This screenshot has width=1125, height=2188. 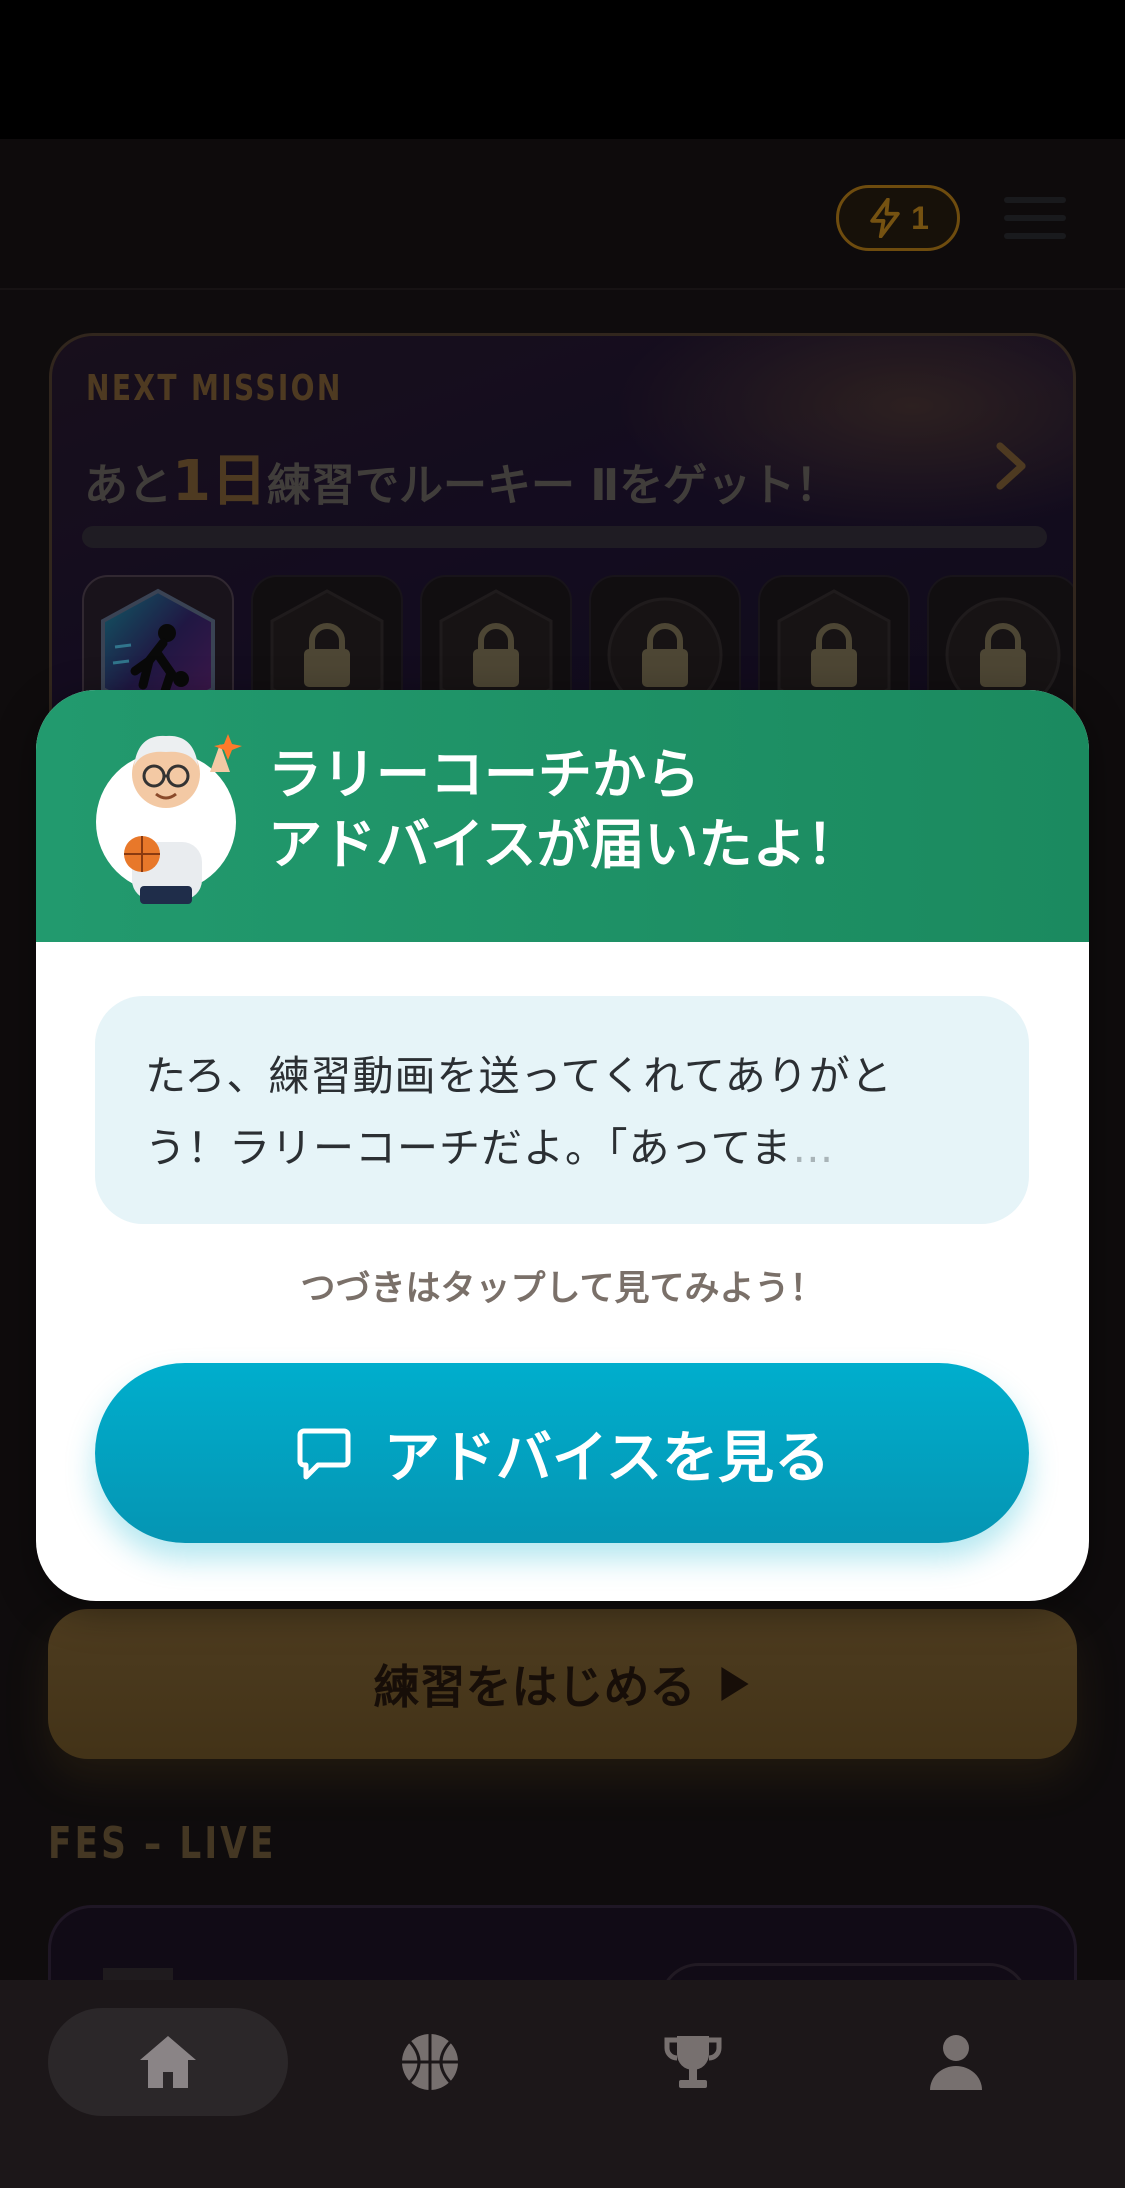 What do you see at coordinates (484, 774) in the screenshot?
I see `modal-title-line1: ラリーコーチから` at bounding box center [484, 774].